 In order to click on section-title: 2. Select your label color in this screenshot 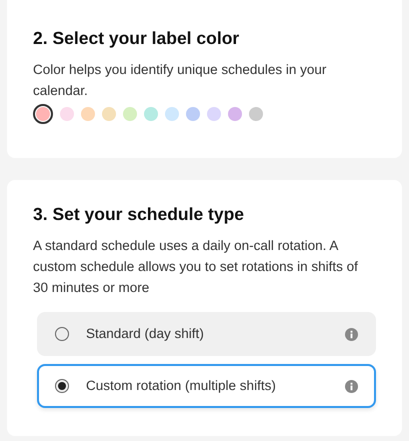, I will do `click(136, 38)`.